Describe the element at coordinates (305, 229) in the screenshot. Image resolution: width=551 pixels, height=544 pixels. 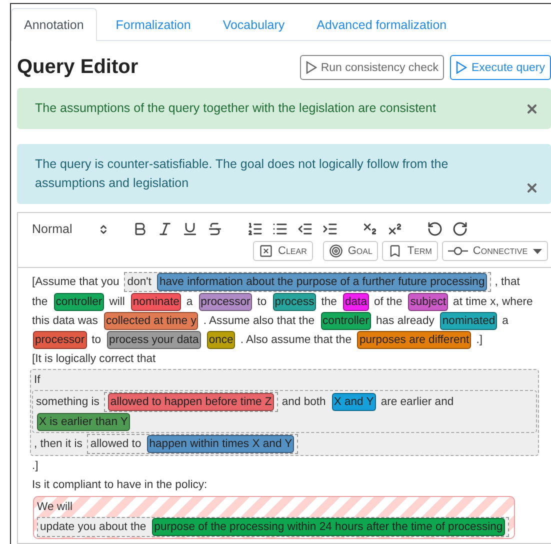
I see `outdent-icon` at that location.